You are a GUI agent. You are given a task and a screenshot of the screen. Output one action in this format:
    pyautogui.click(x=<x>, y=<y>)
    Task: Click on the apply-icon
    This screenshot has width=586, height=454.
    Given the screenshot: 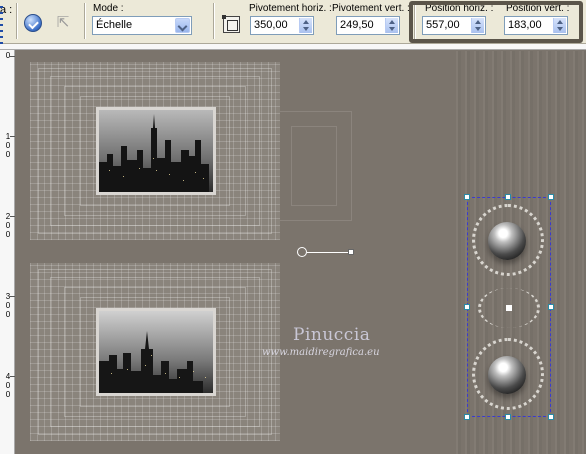 What is the action you would take?
    pyautogui.click(x=33, y=23)
    